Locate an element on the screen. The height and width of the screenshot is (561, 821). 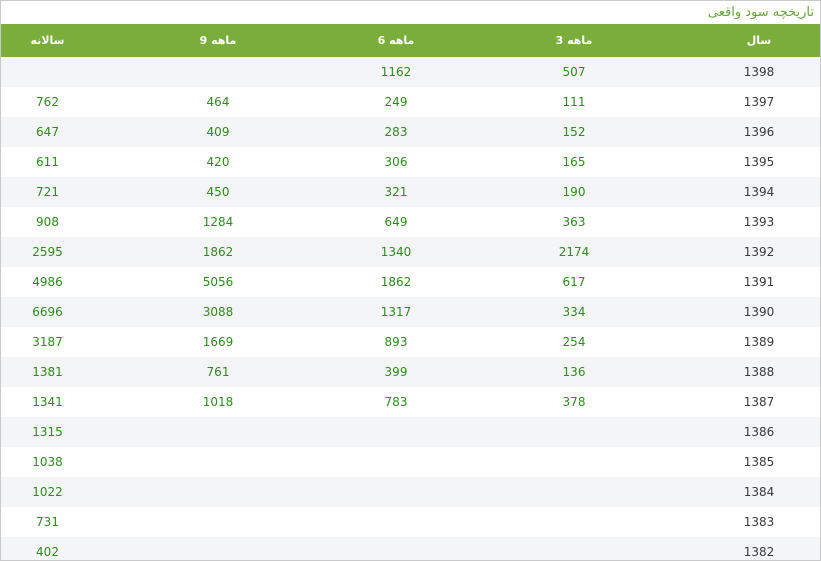
cell-annual: 721 is located at coordinates (47, 192).